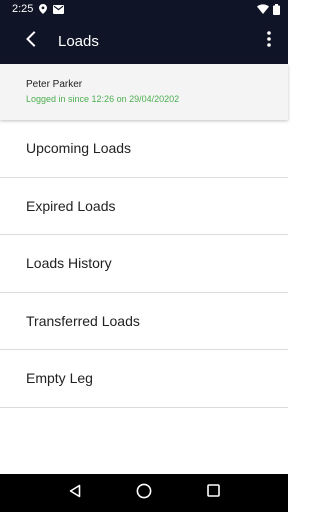  What do you see at coordinates (103, 99) in the screenshot?
I see `login-status: Logged in since 12:26 on 29/04/20202` at bounding box center [103, 99].